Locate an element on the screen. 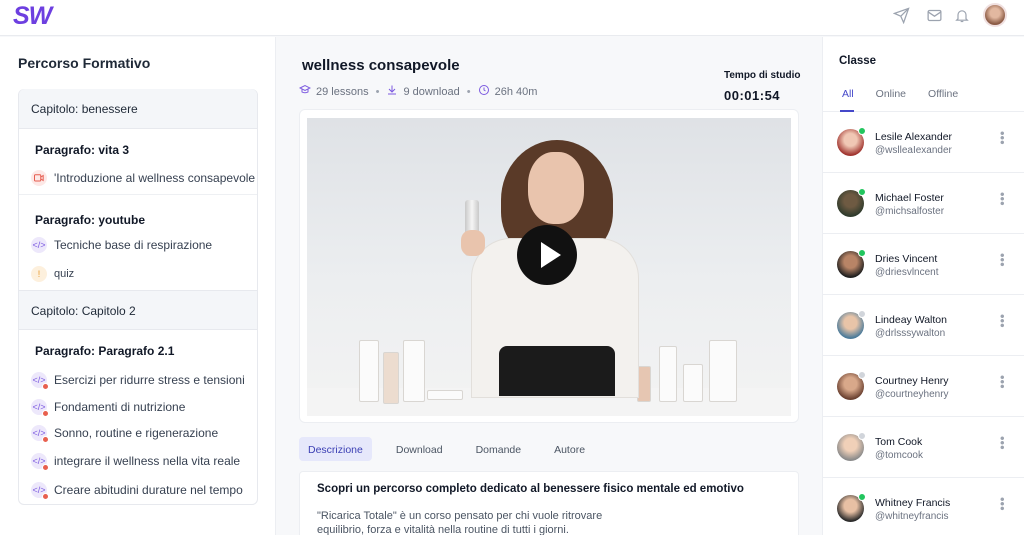 The width and height of the screenshot is (1024, 535). member-row: Tom Cook @tomcook ••• is located at coordinates (923, 447).